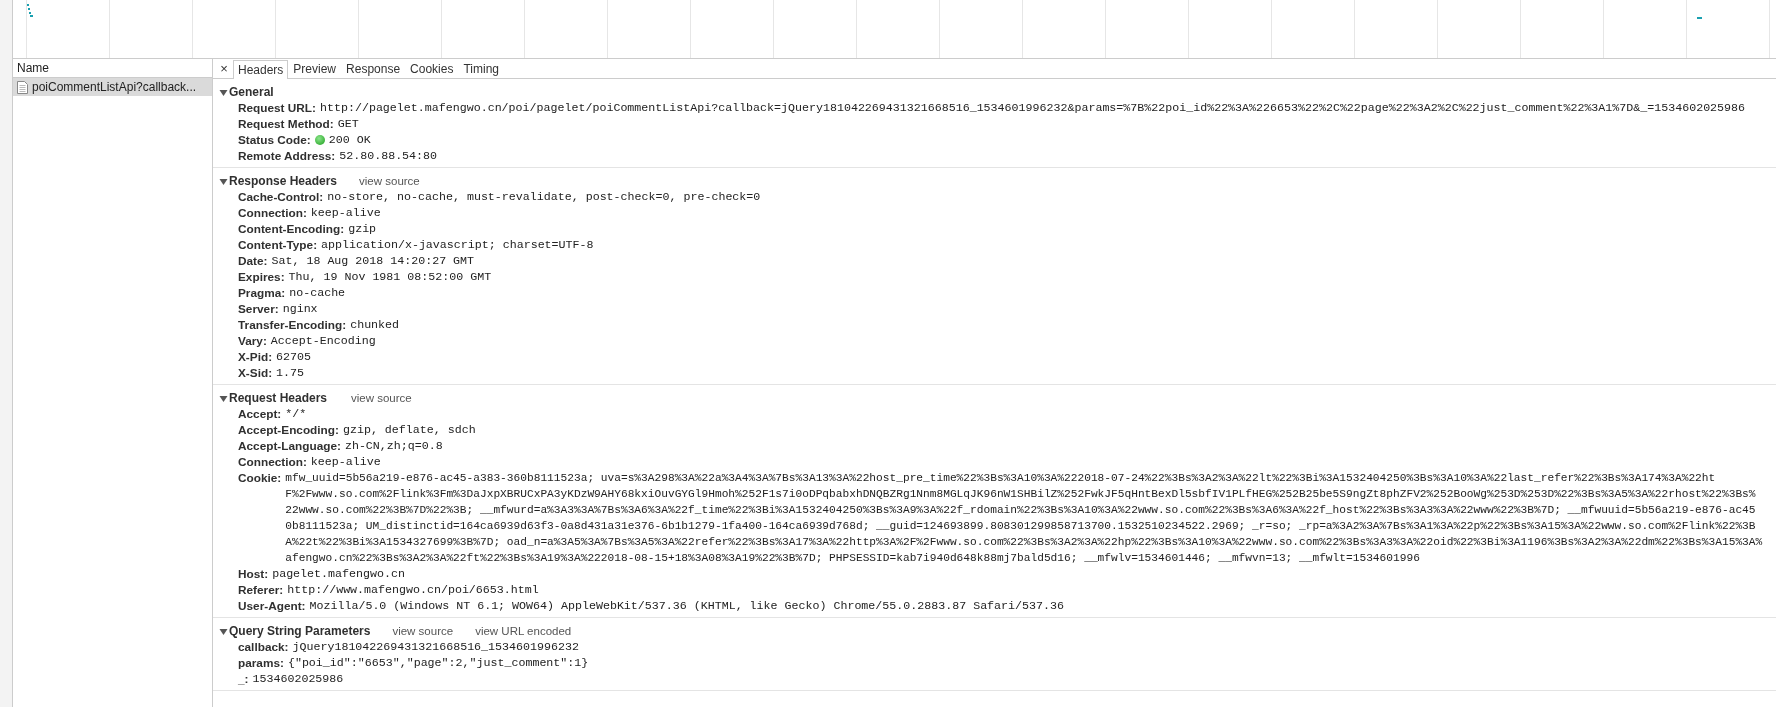 The image size is (1776, 707). I want to click on header-value: GET, so click(348, 124).